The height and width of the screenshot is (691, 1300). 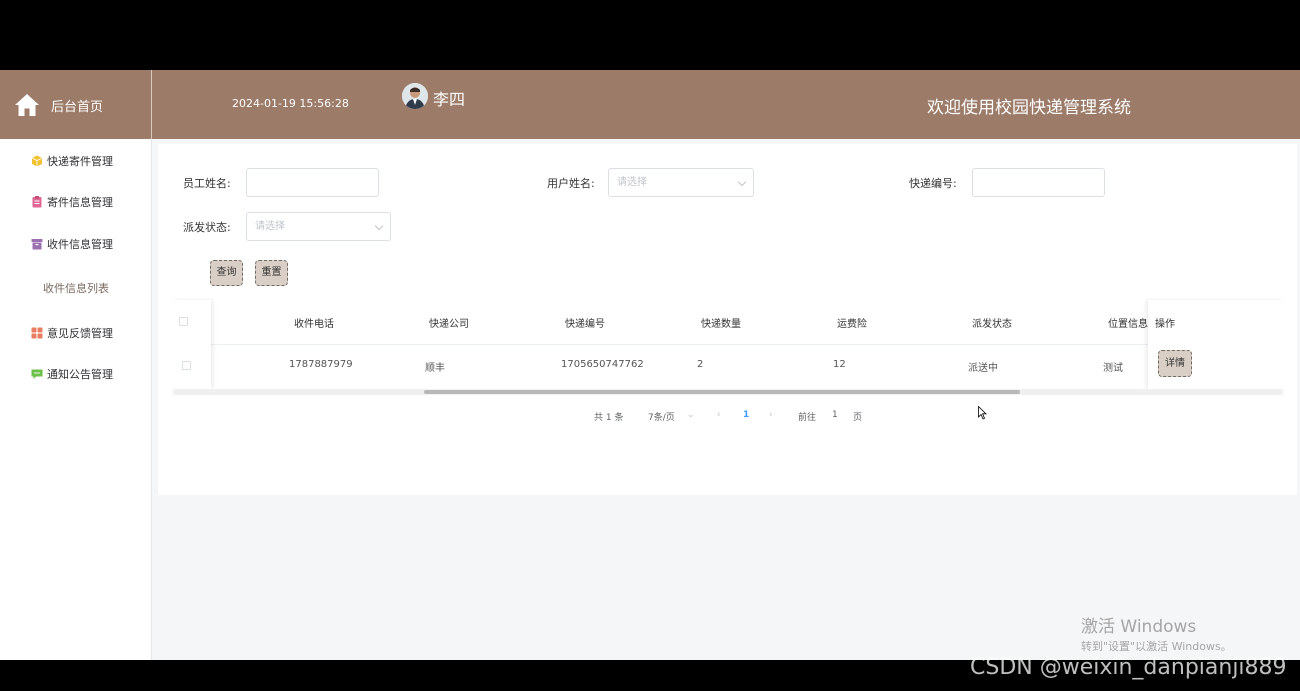 What do you see at coordinates (1156, 646) in the screenshot?
I see `activation-subtitle: 转到"设置"以激活 Windows。` at bounding box center [1156, 646].